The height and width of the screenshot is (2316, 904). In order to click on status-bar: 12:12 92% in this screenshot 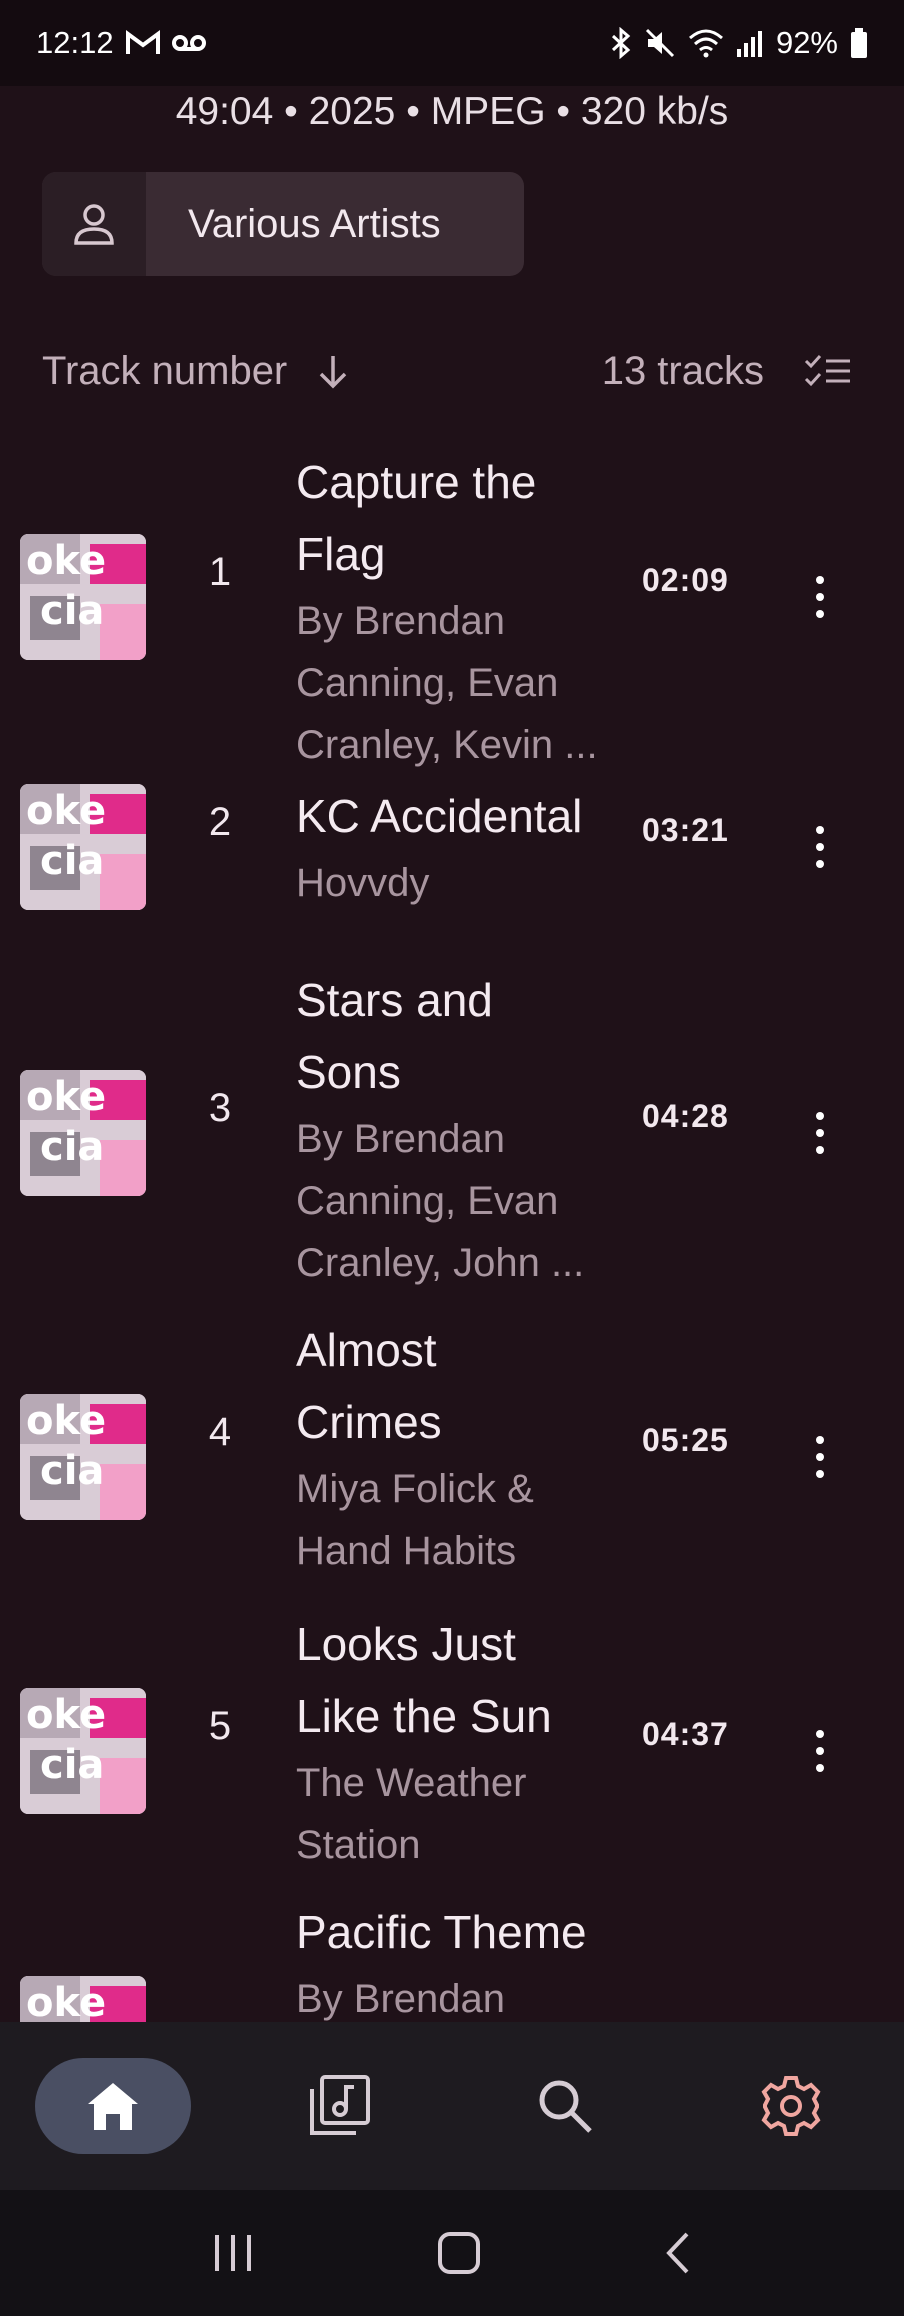, I will do `click(452, 43)`.